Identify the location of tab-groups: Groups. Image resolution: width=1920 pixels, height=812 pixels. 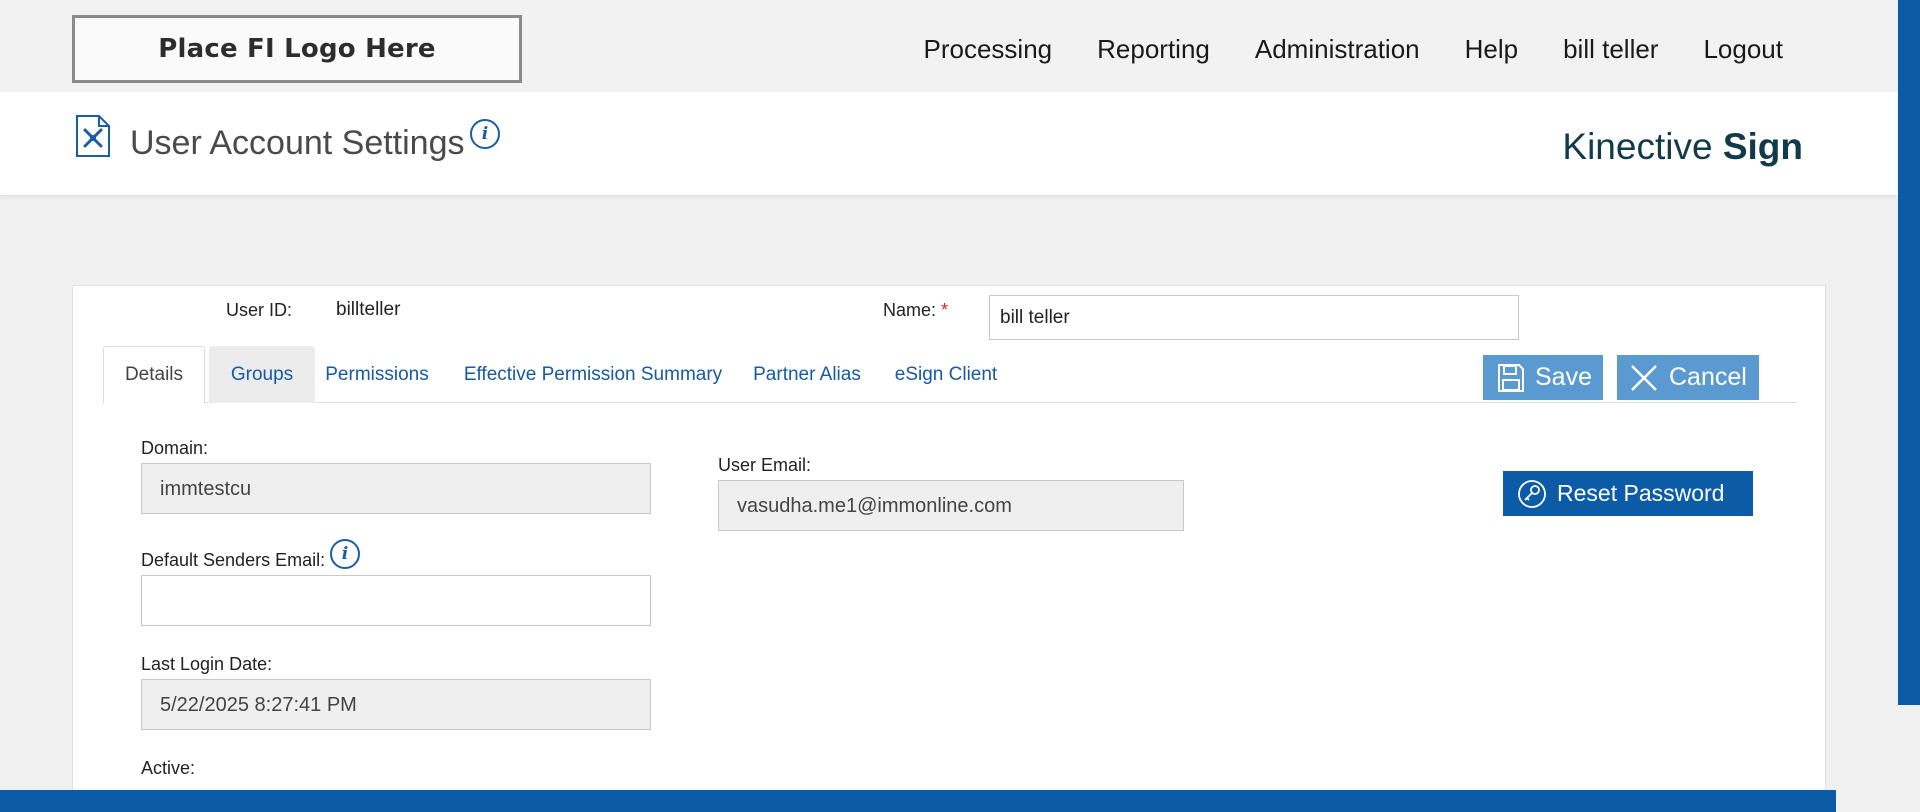
(262, 374).